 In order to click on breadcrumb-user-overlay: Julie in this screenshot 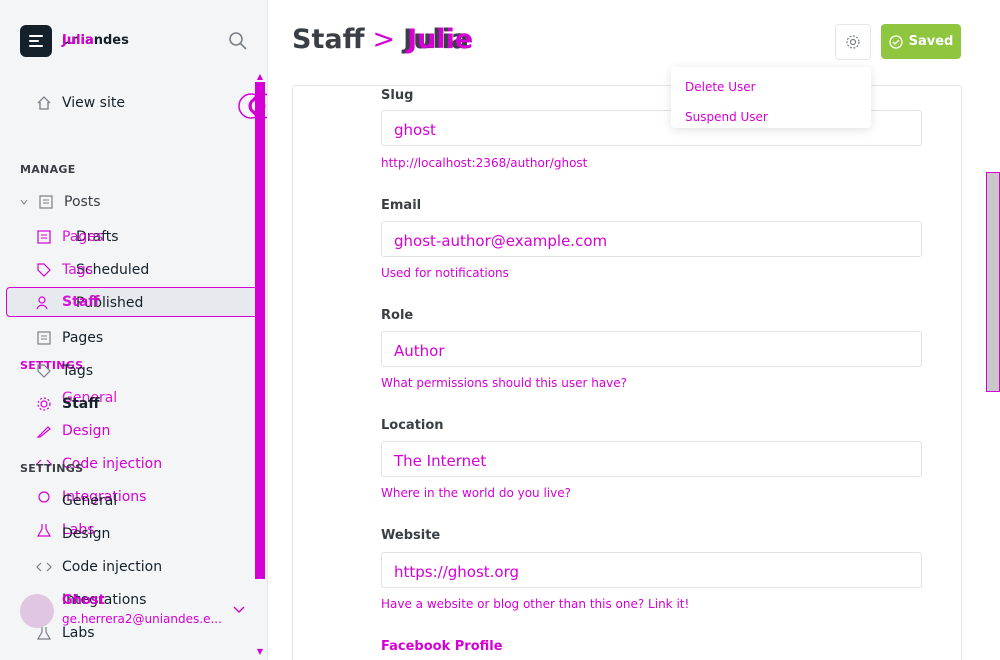, I will do `click(440, 39)`.